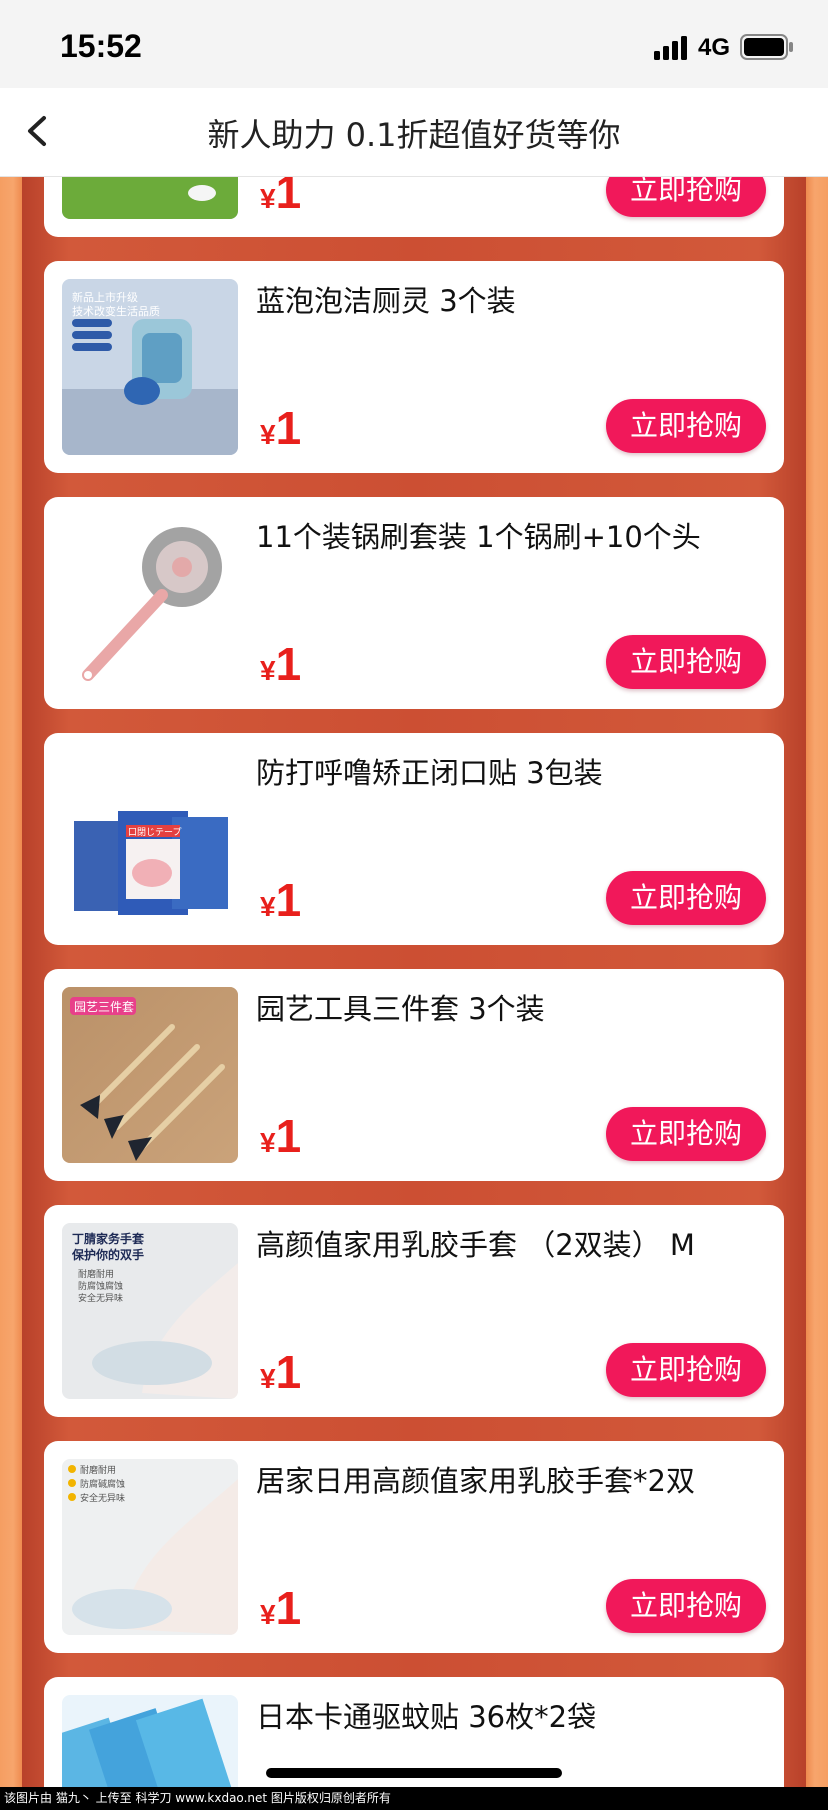  Describe the element at coordinates (107, 1254) in the screenshot. I see `gloves-image-subtitle: 保护你的双手` at that location.